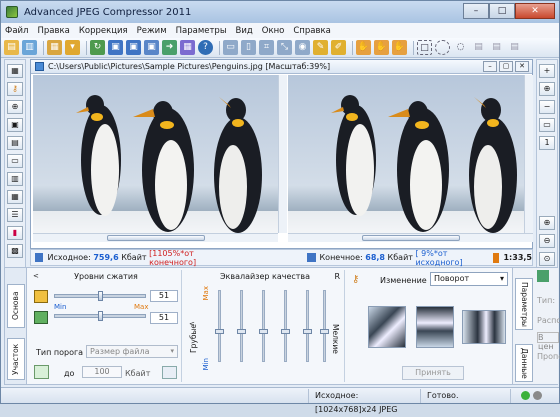 The image size is (560, 417). I want to click on menu-window: Окно, so click(273, 31).